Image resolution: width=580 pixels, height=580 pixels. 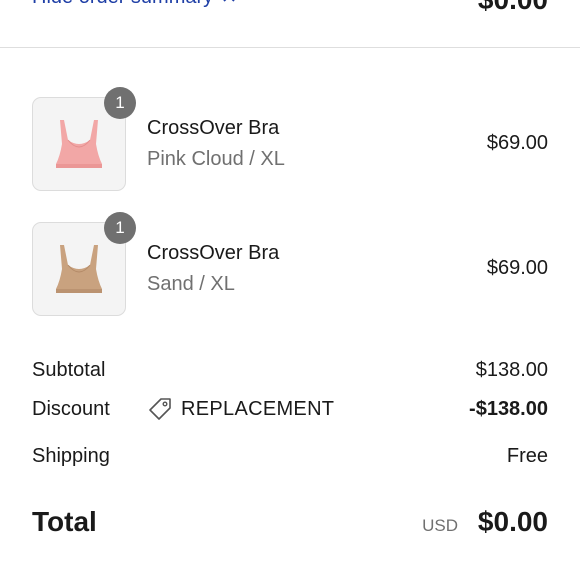 I want to click on shipping-label: Shipping, so click(x=71, y=456).